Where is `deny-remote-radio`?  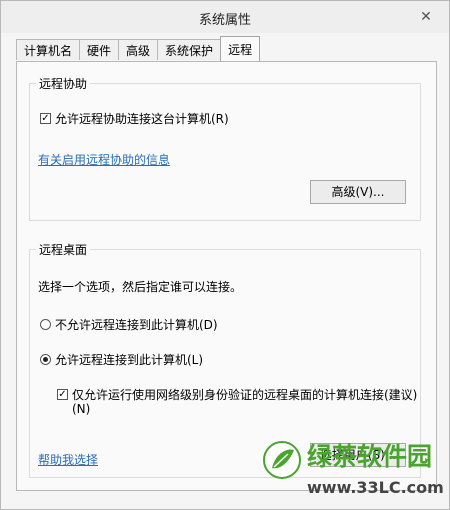
deny-remote-radio is located at coordinates (45, 324).